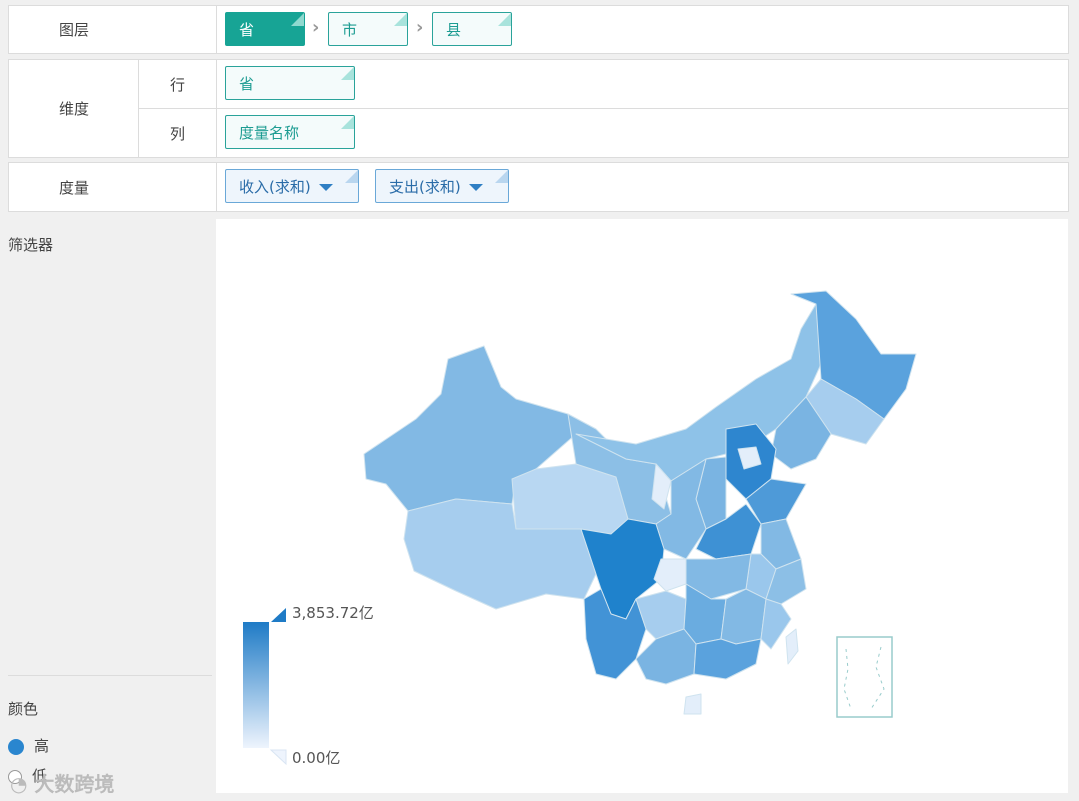 This screenshot has height=801, width=1079. Describe the element at coordinates (692, 704) in the screenshot. I see `region-hainan` at that location.